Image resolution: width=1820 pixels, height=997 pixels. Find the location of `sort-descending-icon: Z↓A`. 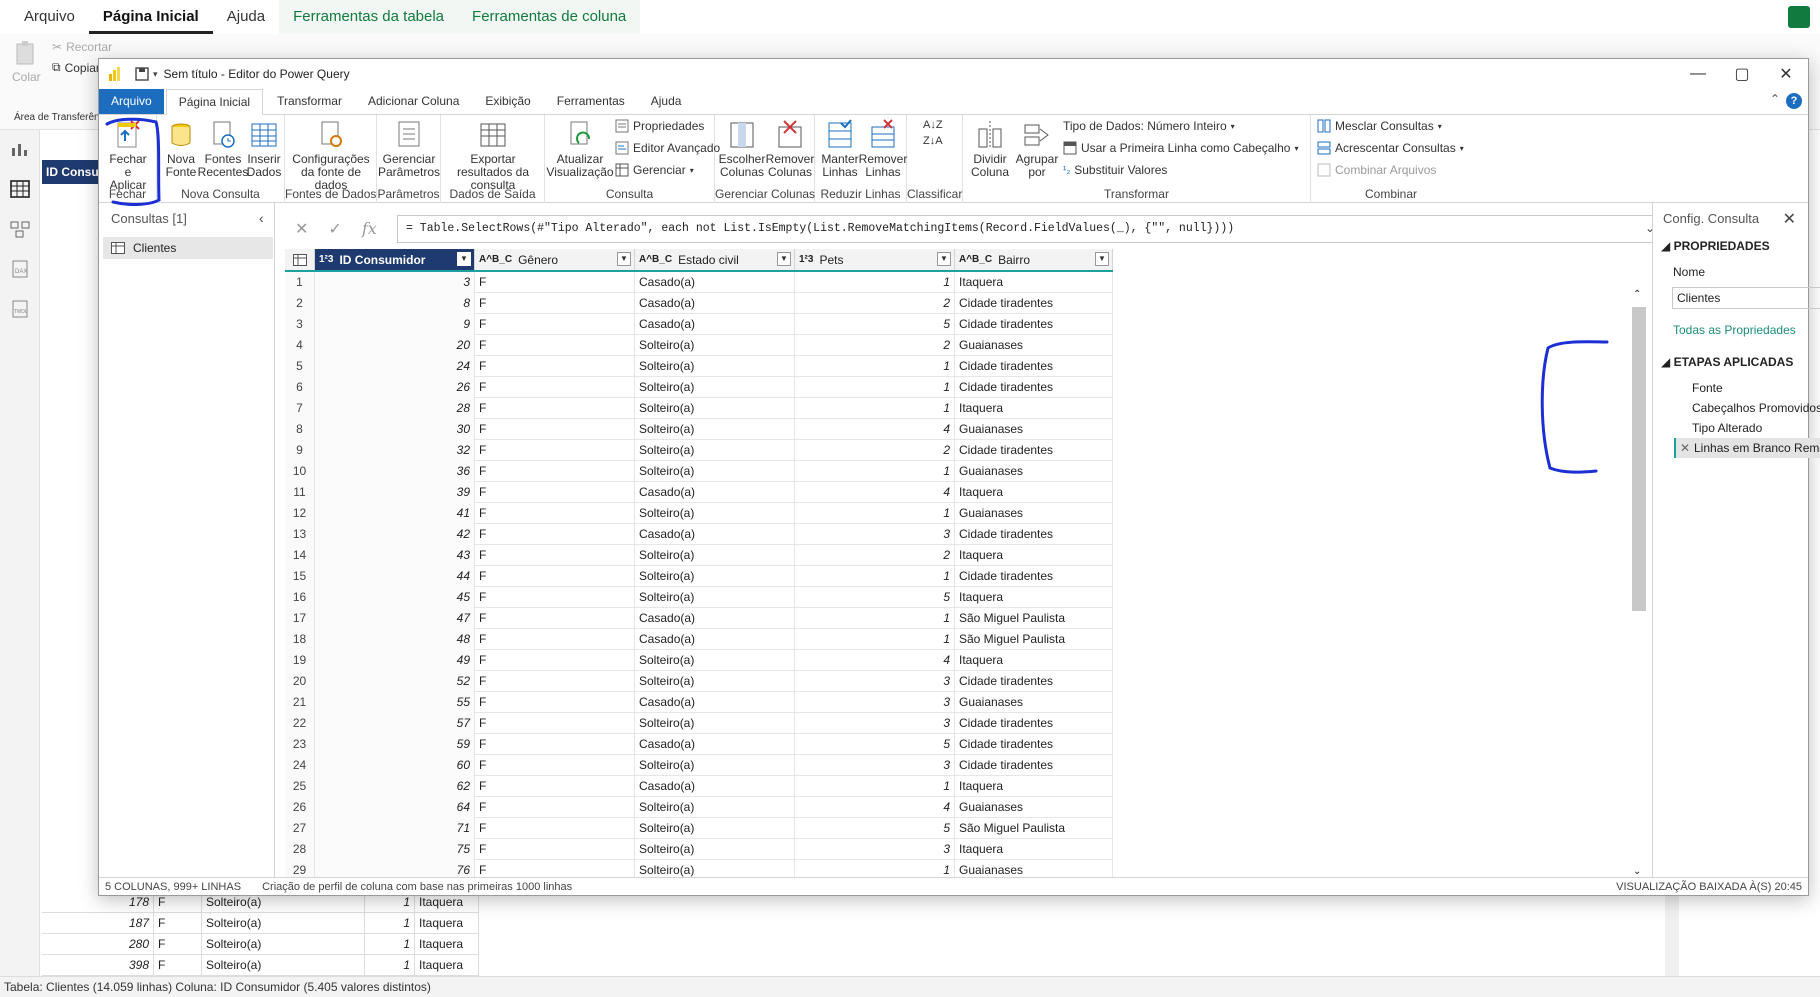

sort-descending-icon: Z↓A is located at coordinates (933, 141).